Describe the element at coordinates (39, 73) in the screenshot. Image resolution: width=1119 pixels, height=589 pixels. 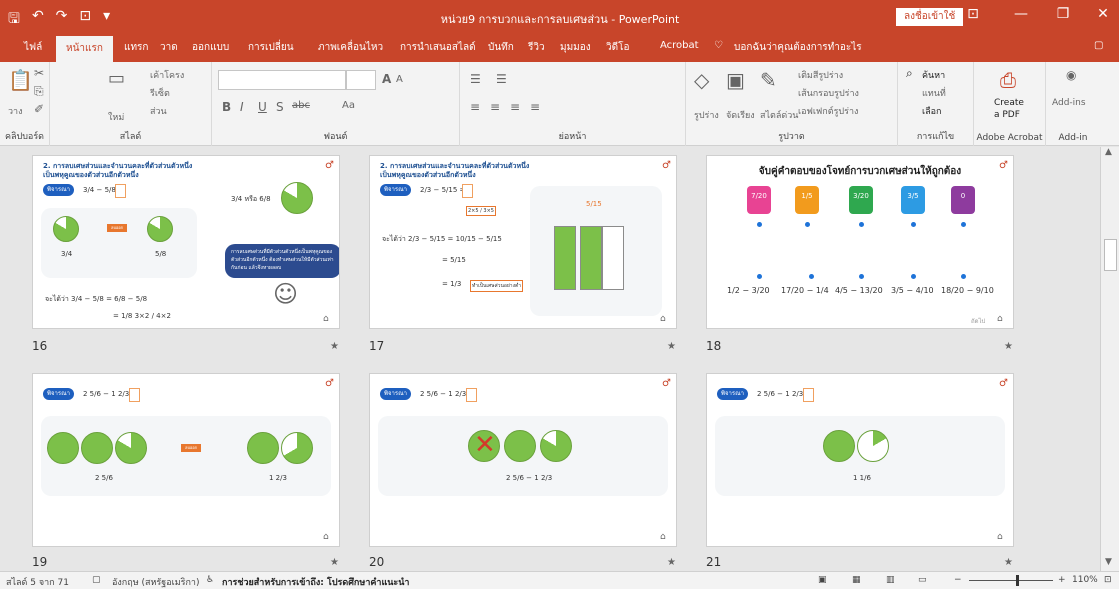
I see `cut-icon: ✂` at that location.